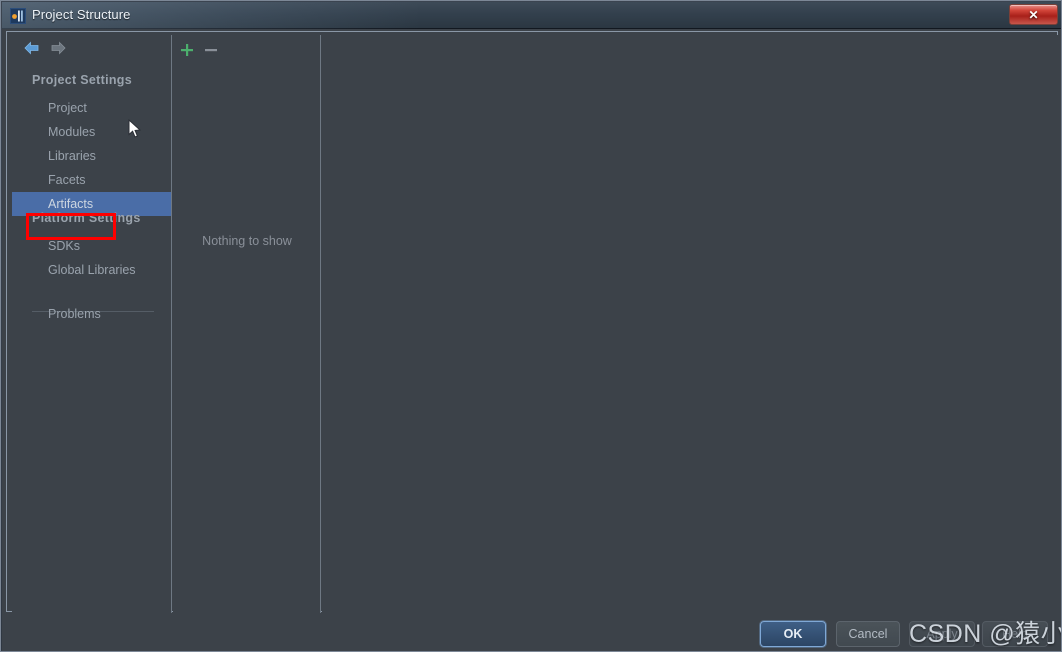 This screenshot has height=652, width=1062. Describe the element at coordinates (247, 49) in the screenshot. I see `list-toolbar` at that location.